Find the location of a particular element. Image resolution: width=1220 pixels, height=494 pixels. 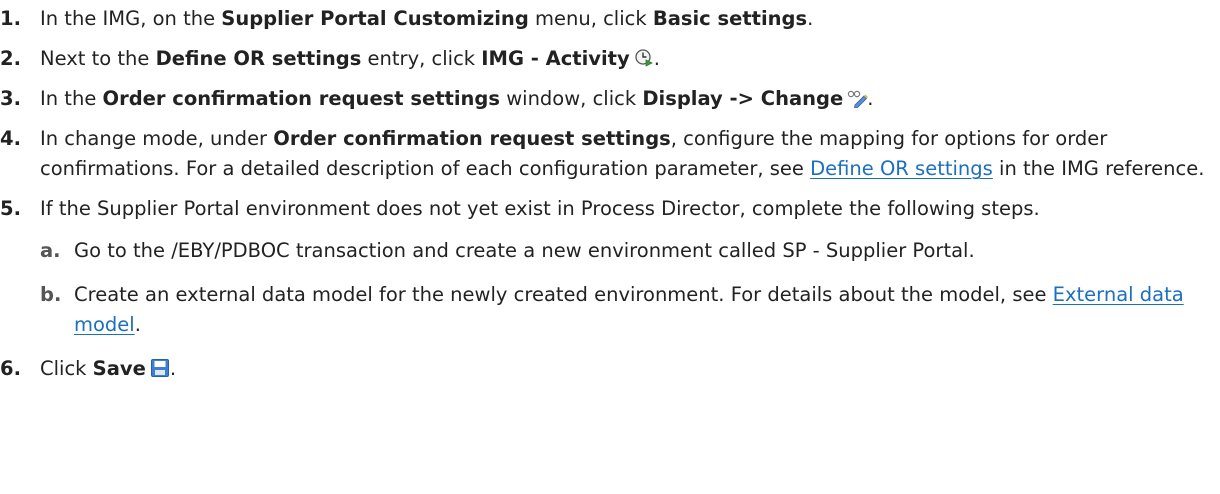

window-name: Order confirmation request settings is located at coordinates (301, 98).